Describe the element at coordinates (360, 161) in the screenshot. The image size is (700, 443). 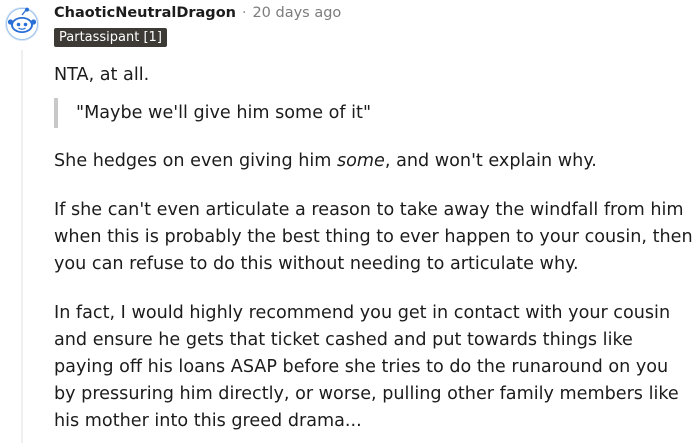
I see `paragraph-2-emphasis: some` at that location.